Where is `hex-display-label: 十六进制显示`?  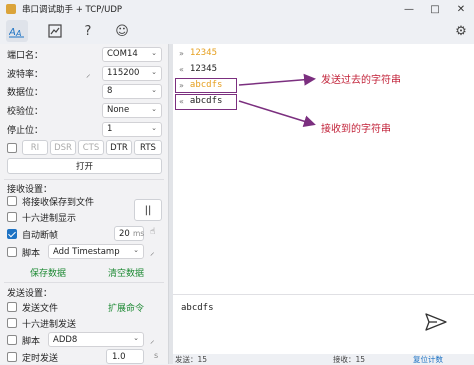 hex-display-label: 十六进制显示 is located at coordinates (49, 219).